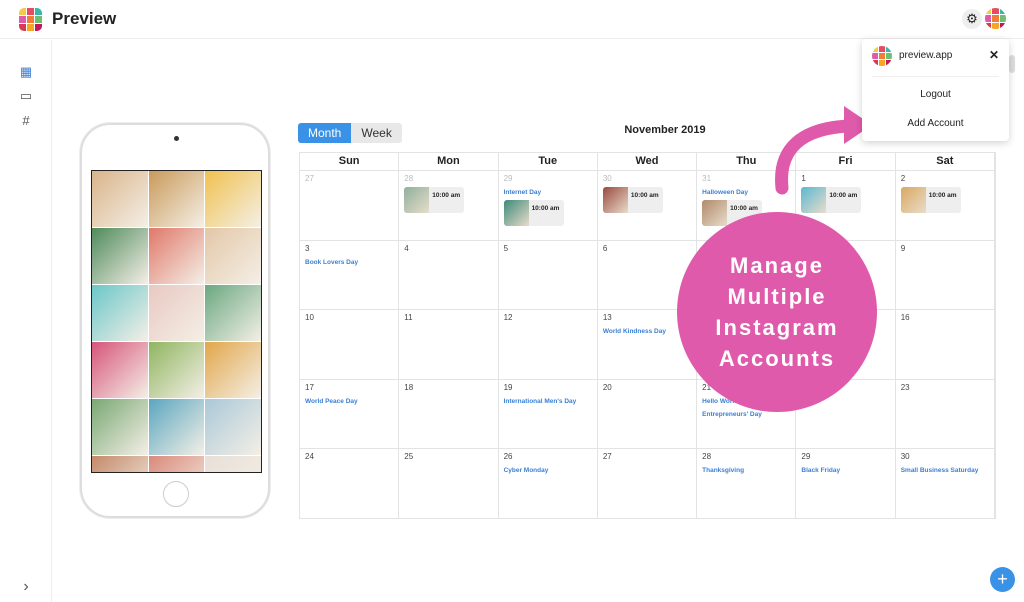 The image size is (1024, 602). I want to click on logout-button: Logout, so click(935, 94).